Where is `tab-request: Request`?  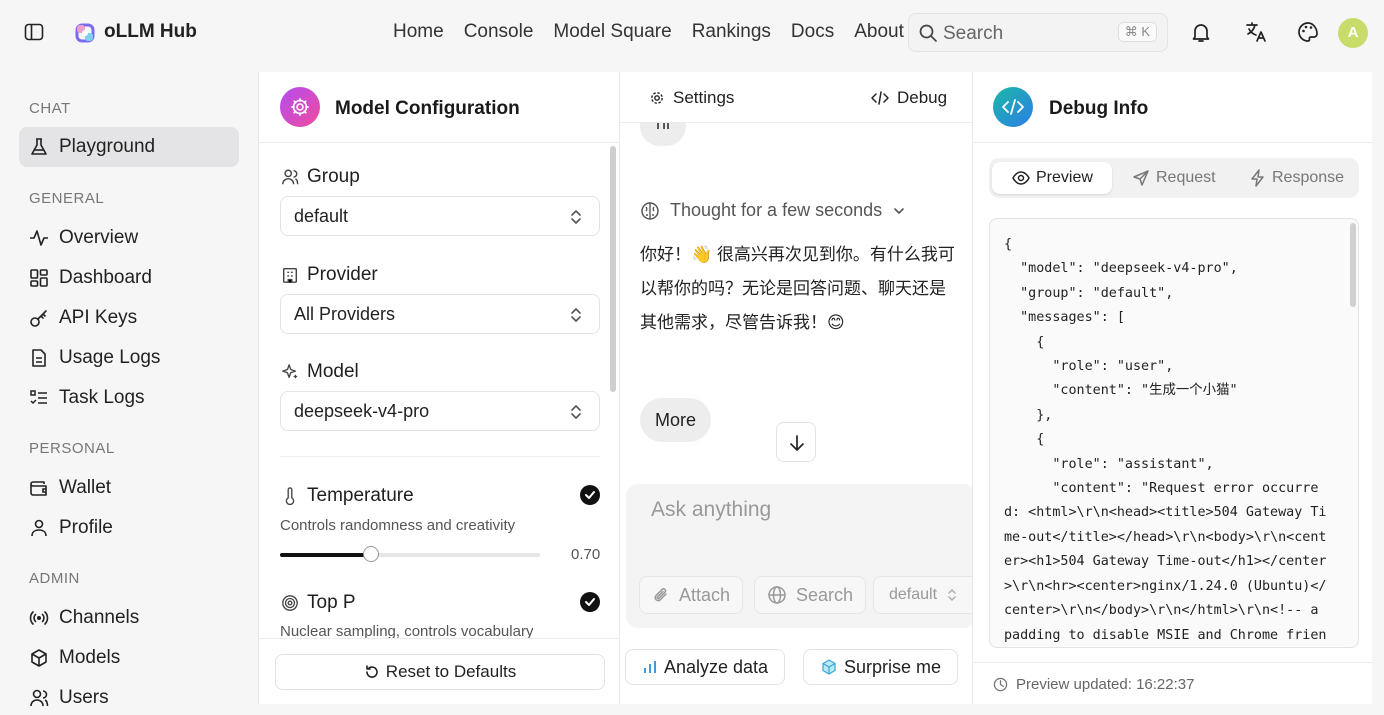
tab-request: Request is located at coordinates (1174, 178).